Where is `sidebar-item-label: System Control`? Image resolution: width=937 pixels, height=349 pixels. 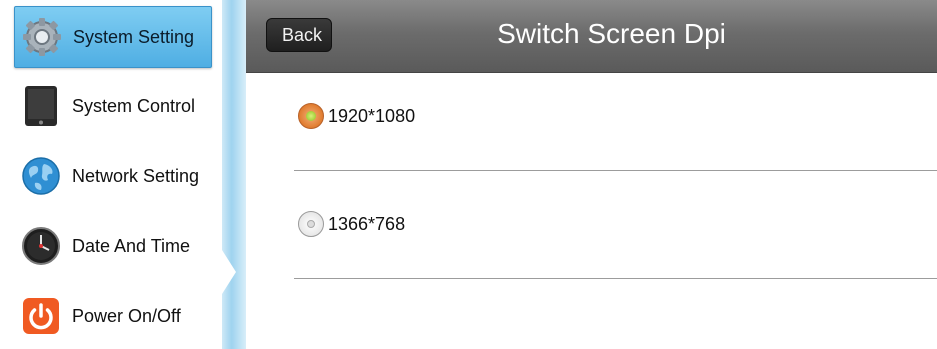 sidebar-item-label: System Control is located at coordinates (134, 105).